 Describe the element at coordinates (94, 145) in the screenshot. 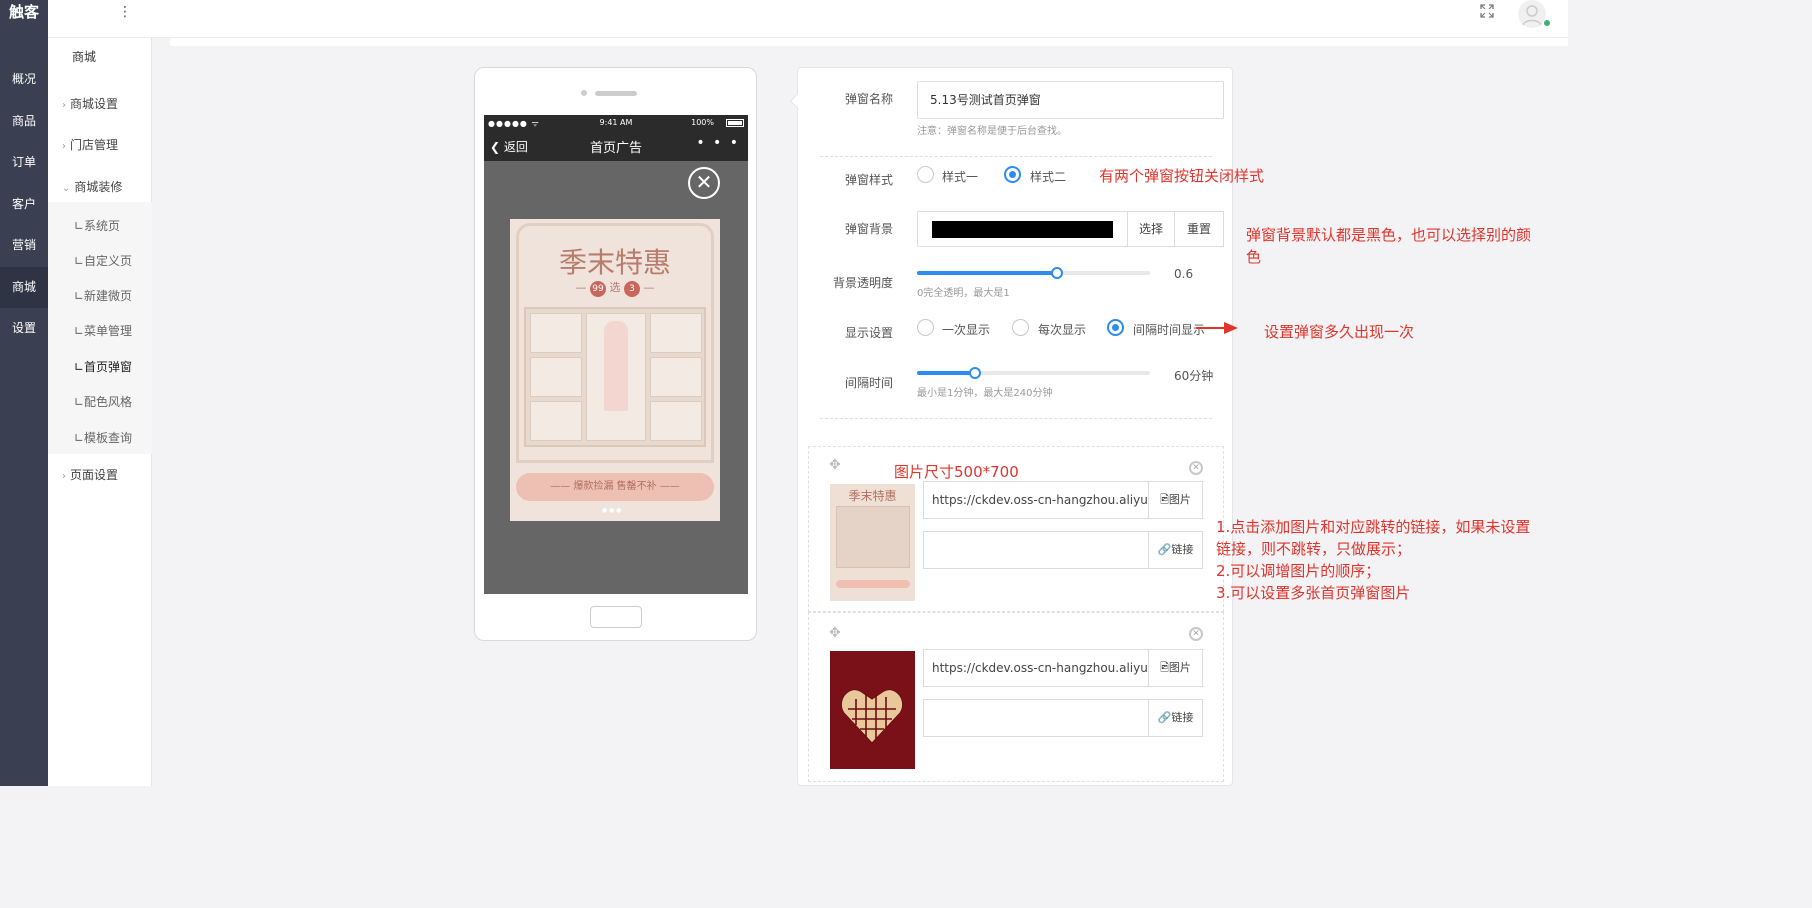

I see `sidebar-group-label: 门店管理` at that location.